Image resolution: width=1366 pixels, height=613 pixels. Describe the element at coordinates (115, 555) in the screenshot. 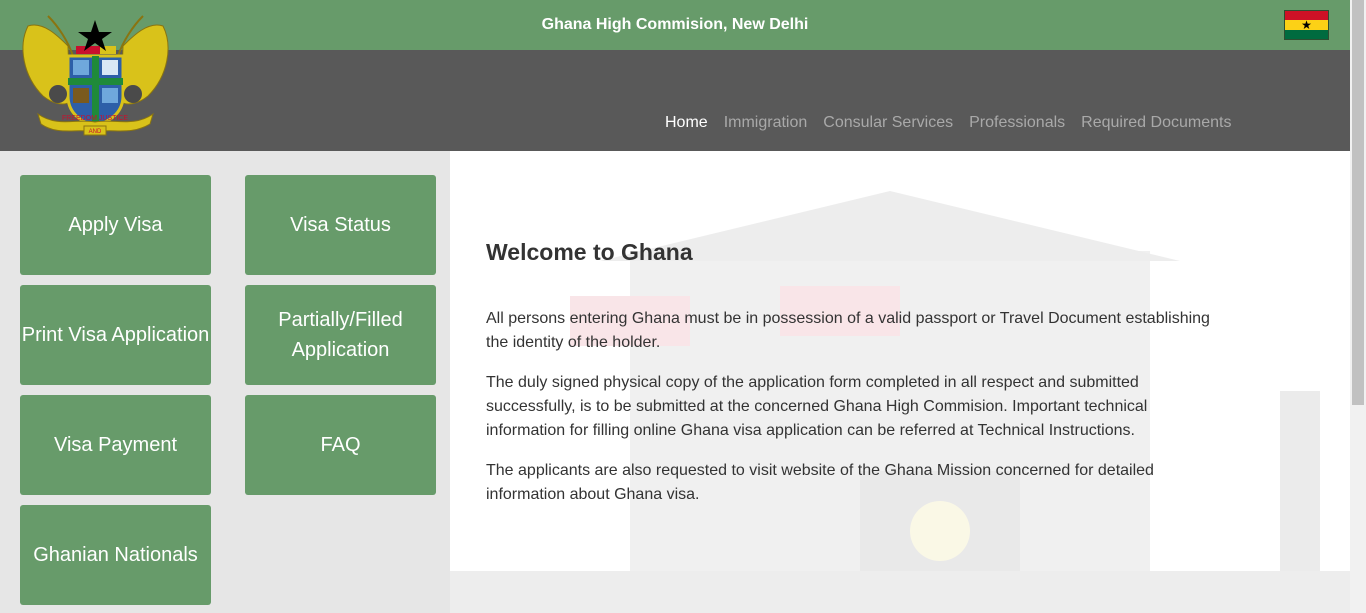

I see `ghanian-nationals-button: Ghanian Nationals` at that location.